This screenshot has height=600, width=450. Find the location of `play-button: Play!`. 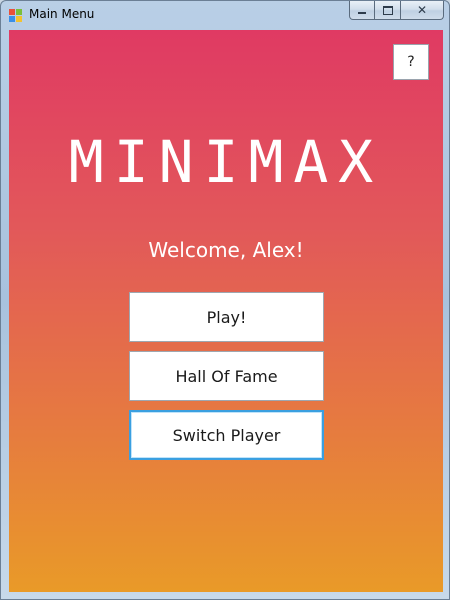

play-button: Play! is located at coordinates (226, 317).